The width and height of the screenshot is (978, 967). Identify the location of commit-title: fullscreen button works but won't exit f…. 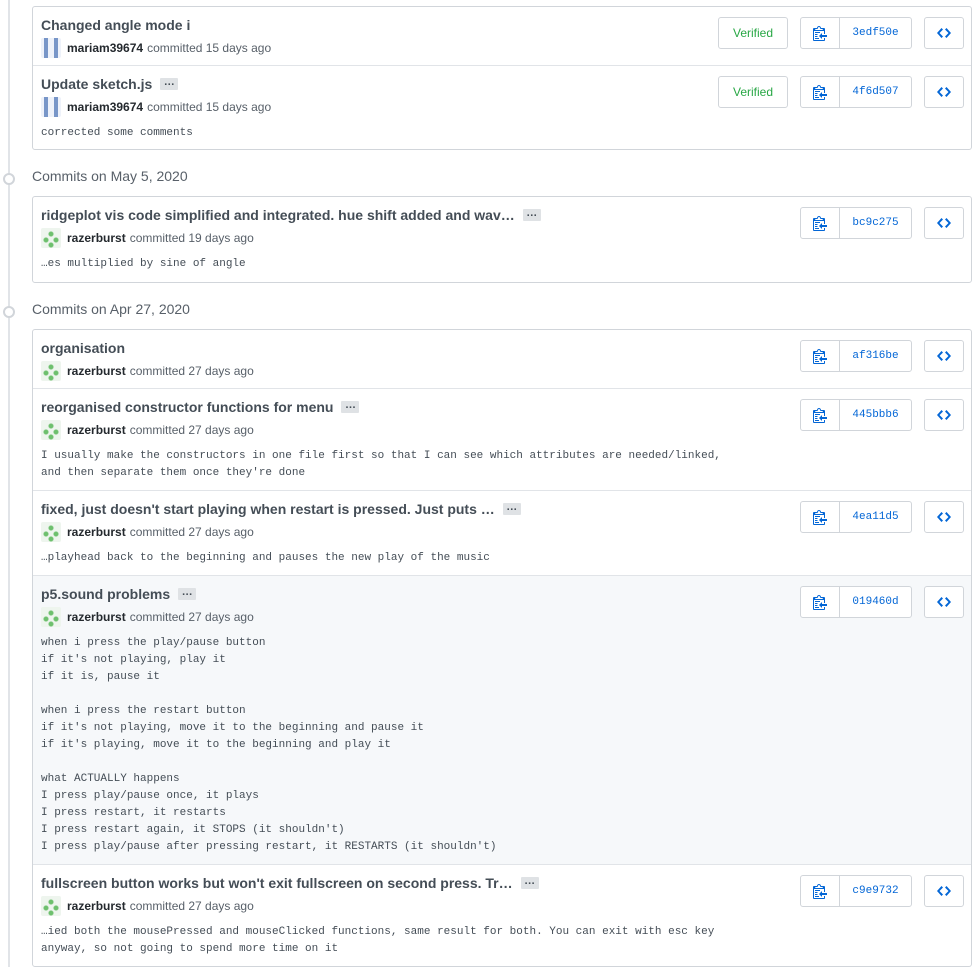
(277, 883).